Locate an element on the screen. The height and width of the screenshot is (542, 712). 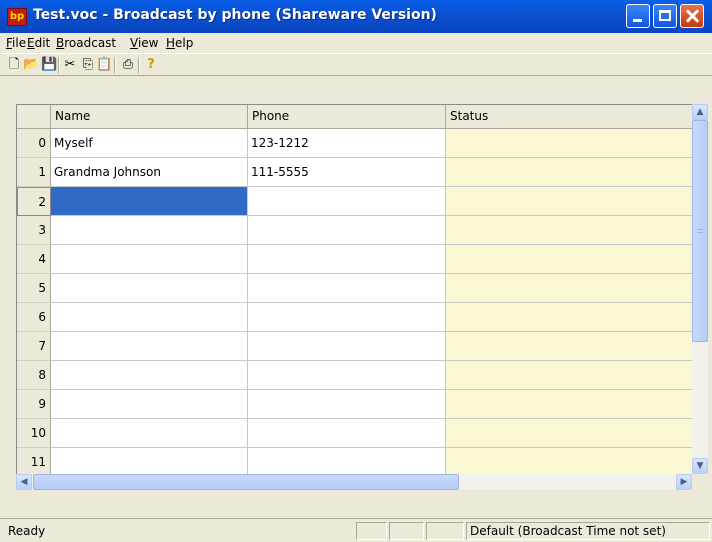
row-header: 3 is located at coordinates (34, 230).